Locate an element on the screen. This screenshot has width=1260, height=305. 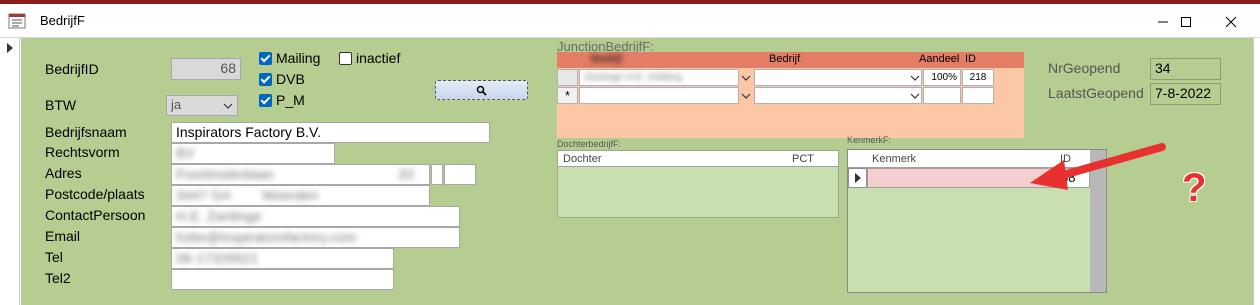
dochter-subform: Dochter PCT is located at coordinates (698, 184).